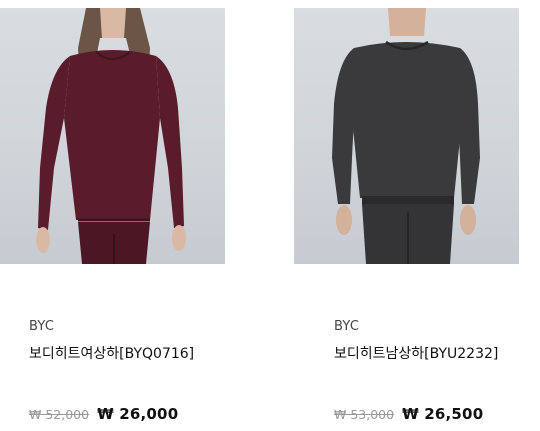  I want to click on sale-price: ₩ 26,500, so click(443, 414).